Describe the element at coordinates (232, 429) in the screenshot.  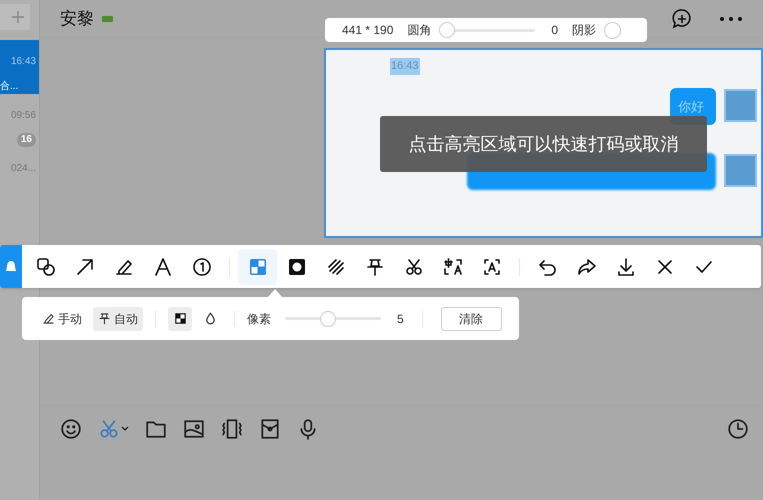
I see `vibrate-icon` at that location.